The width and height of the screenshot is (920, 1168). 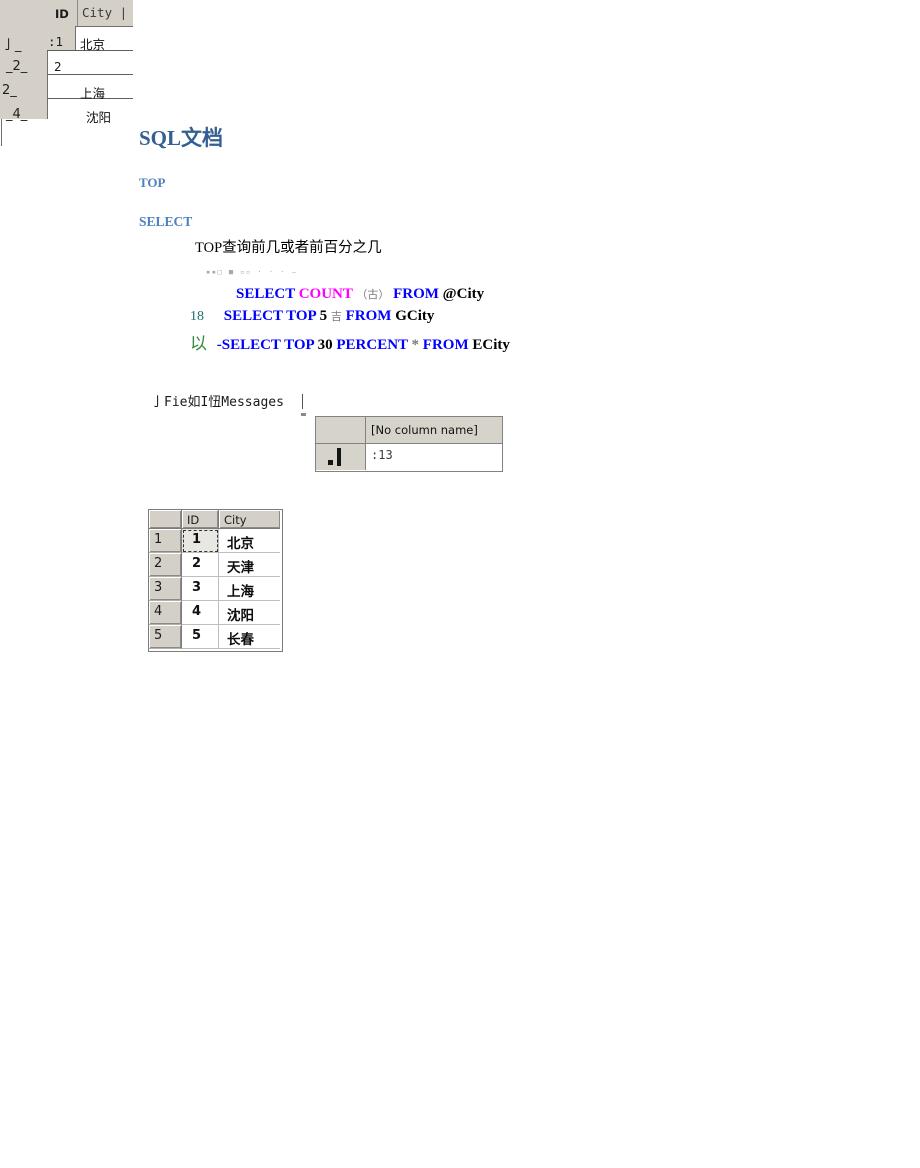 What do you see at coordinates (249, 565) in the screenshot?
I see `cell-city: 天津` at bounding box center [249, 565].